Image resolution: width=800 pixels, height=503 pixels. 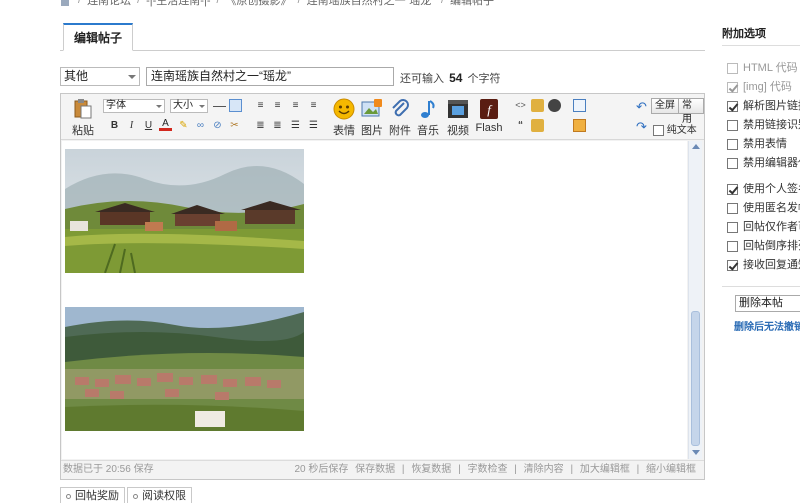 What do you see at coordinates (428, 118) in the screenshot?
I see `music-button: 音乐` at bounding box center [428, 118].